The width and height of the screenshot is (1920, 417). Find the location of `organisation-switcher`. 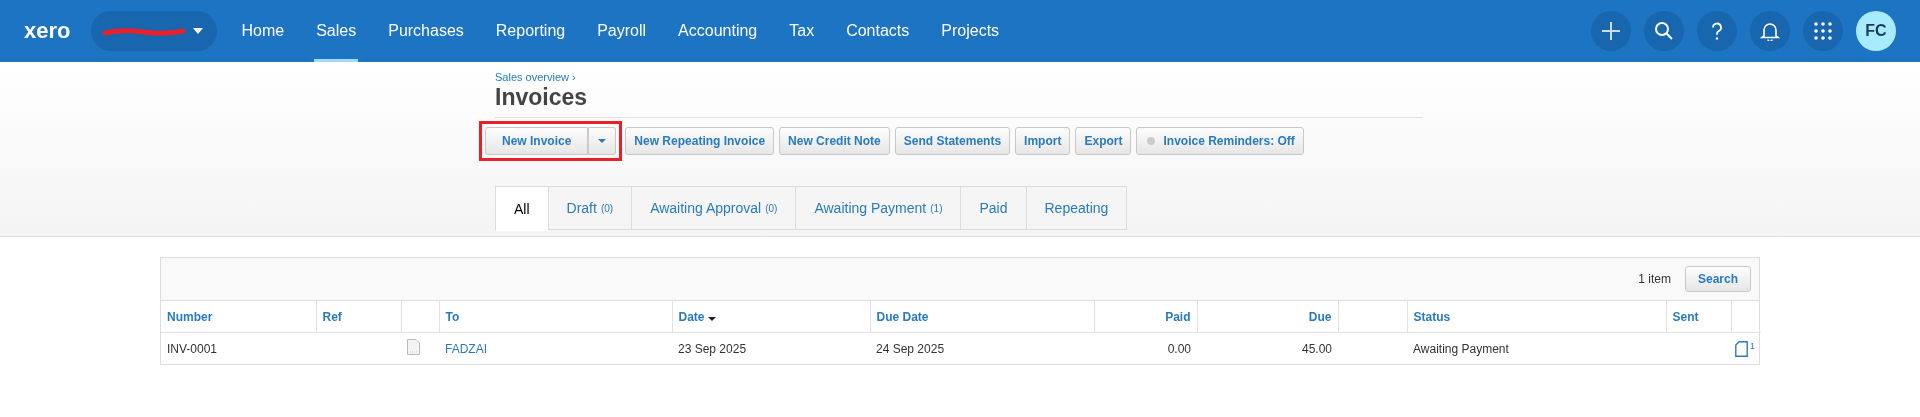

organisation-switcher is located at coordinates (154, 31).